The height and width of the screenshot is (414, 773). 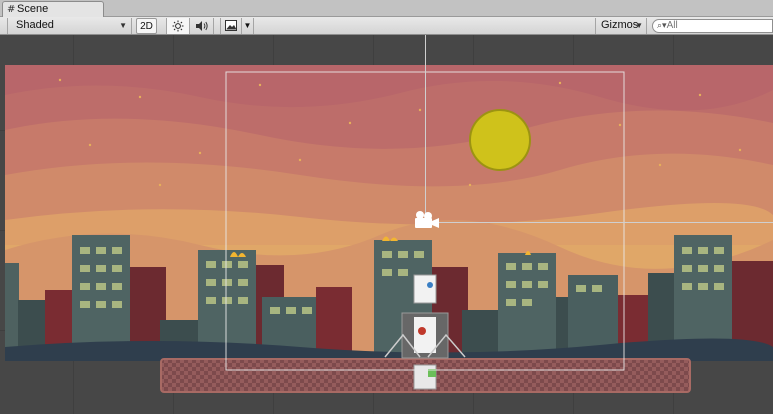 What do you see at coordinates (53, 9) in the screenshot?
I see `tab-scene: # Scene` at bounding box center [53, 9].